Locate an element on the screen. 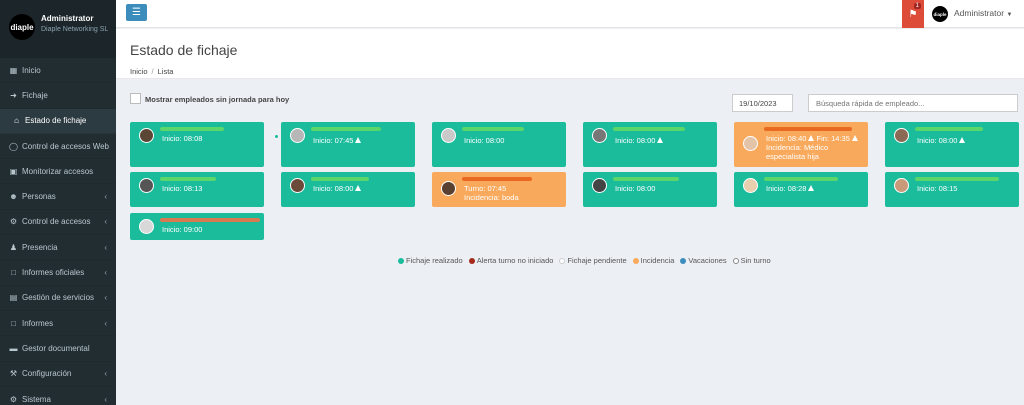 The height and width of the screenshot is (405, 1024). card-line-1: Inicio: 08:40 Fin: 14:35 is located at coordinates (812, 138).